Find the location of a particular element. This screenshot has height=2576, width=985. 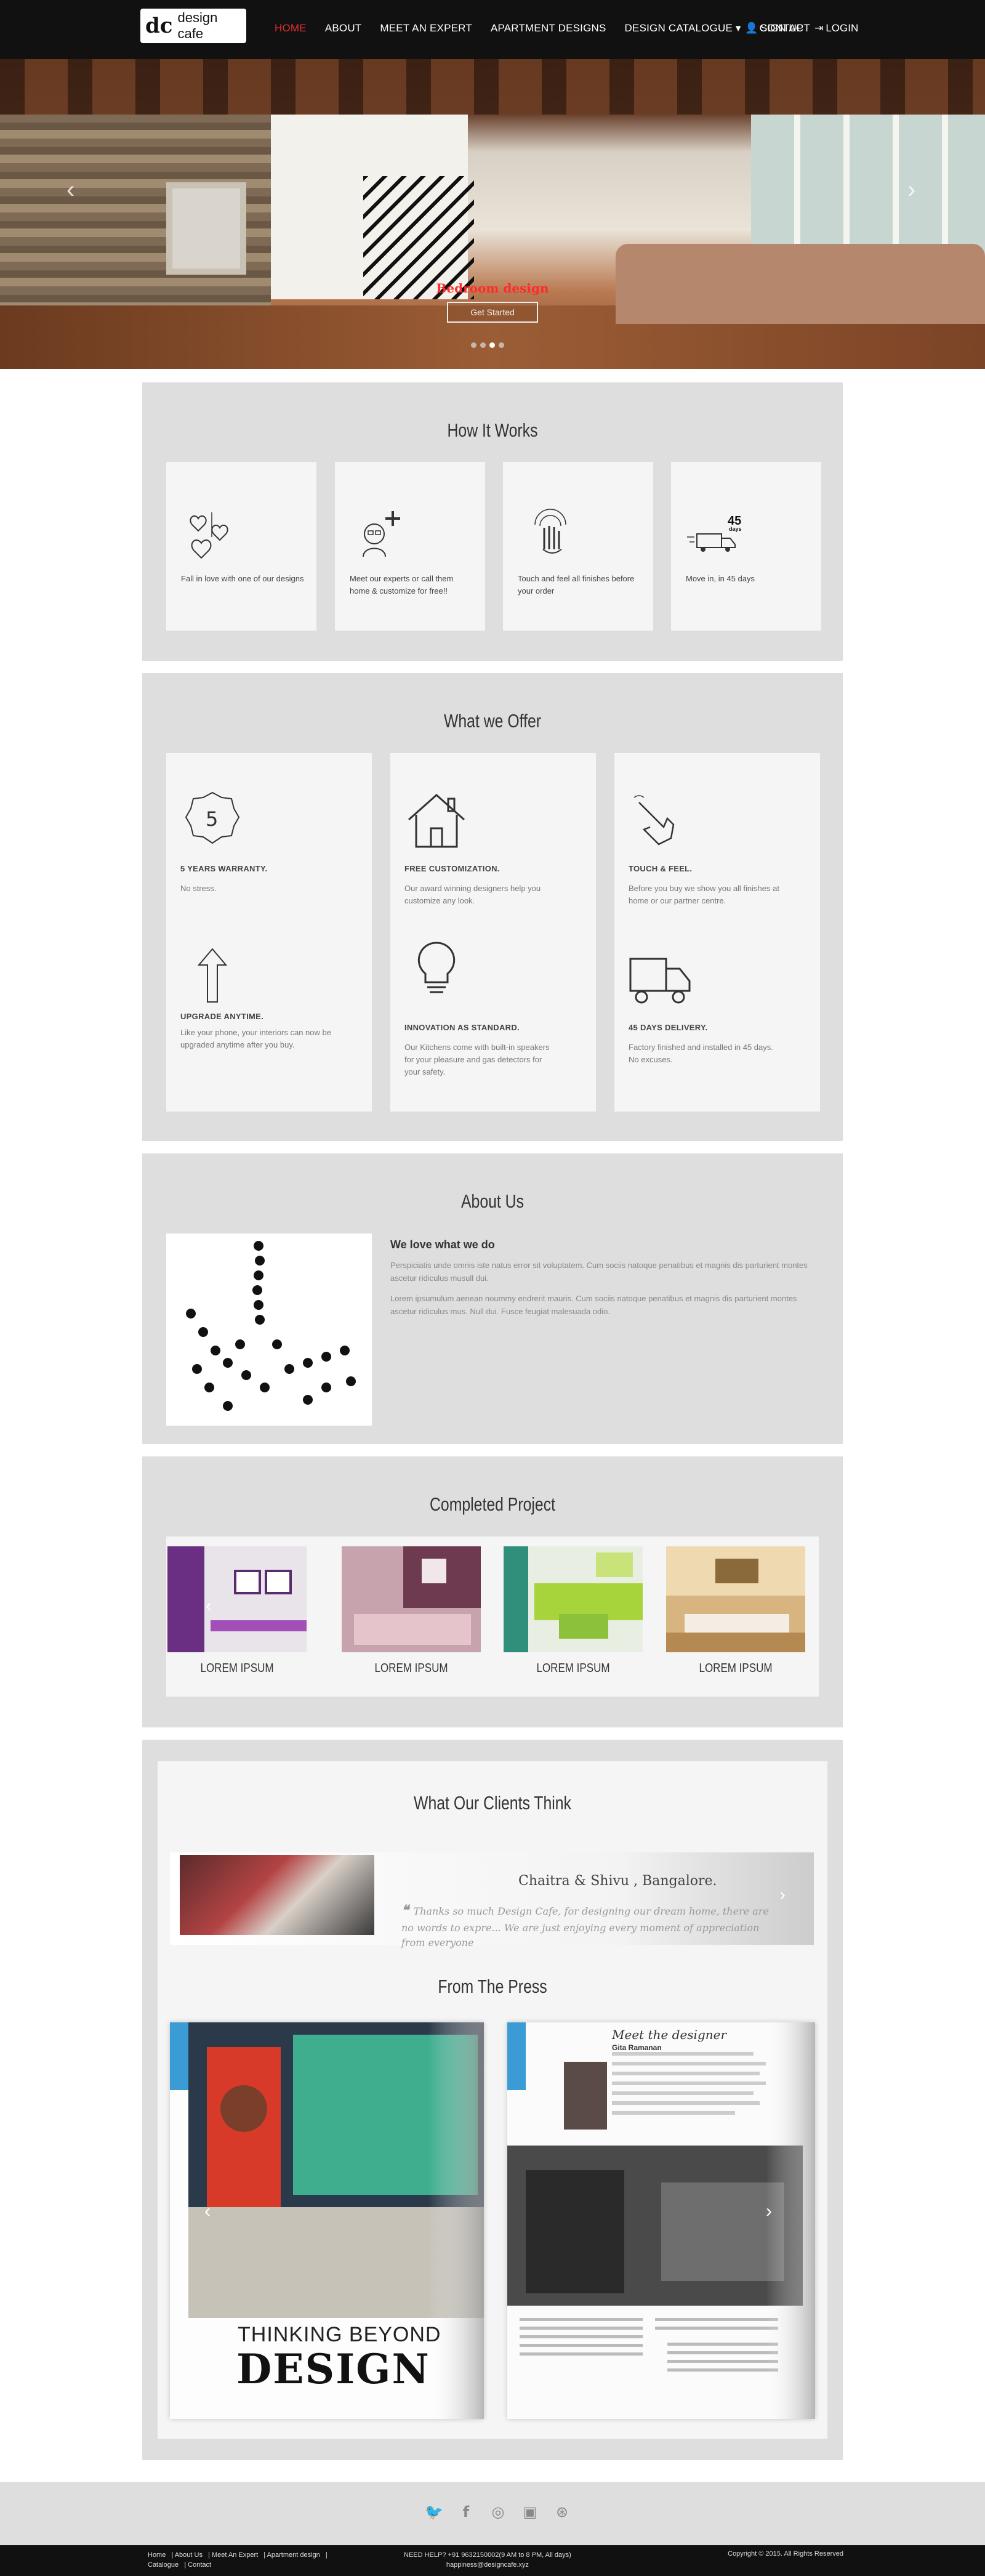

offer-text: No stress. is located at coordinates (198, 888).